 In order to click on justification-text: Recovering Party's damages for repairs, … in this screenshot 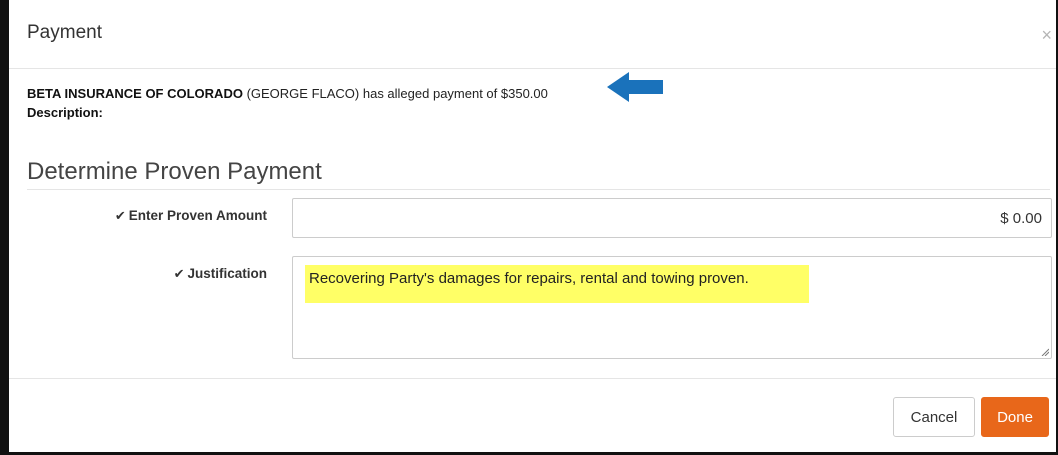, I will do `click(557, 284)`.